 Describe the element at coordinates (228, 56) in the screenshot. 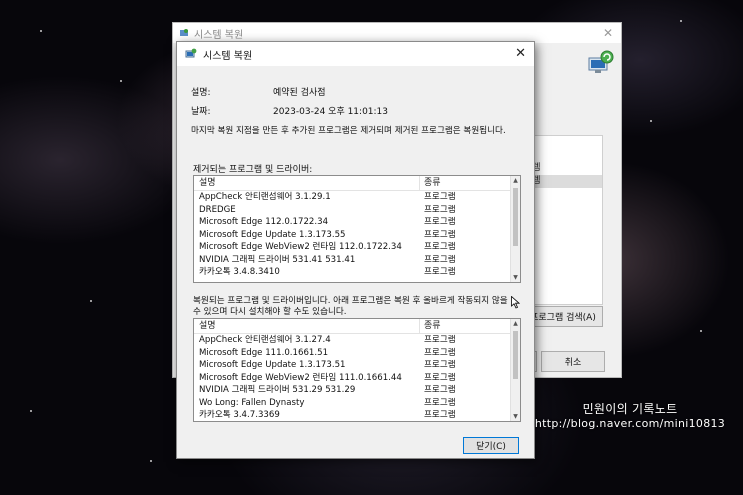

I see `dialog-title: 시스템 복원` at that location.